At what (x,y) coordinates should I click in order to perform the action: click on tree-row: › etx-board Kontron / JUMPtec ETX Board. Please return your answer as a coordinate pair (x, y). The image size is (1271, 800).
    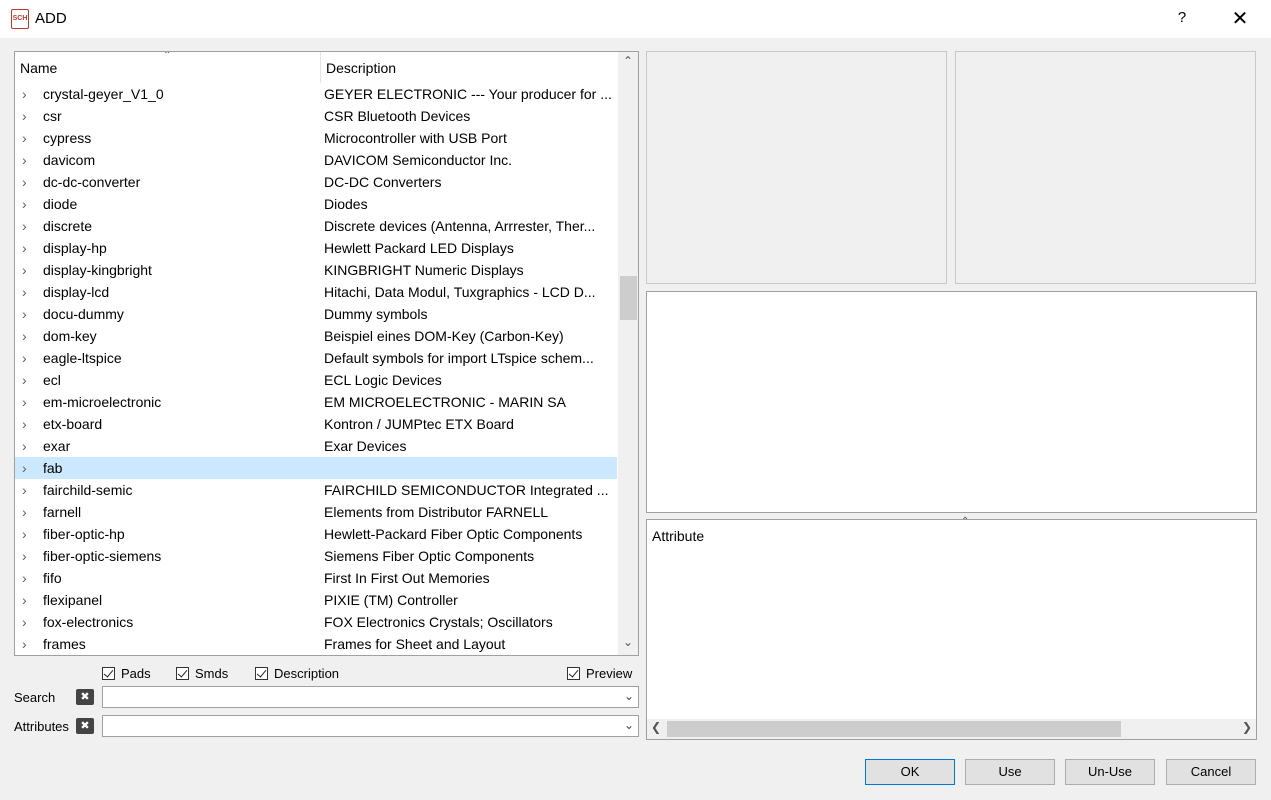
    Looking at the image, I should click on (316, 424).